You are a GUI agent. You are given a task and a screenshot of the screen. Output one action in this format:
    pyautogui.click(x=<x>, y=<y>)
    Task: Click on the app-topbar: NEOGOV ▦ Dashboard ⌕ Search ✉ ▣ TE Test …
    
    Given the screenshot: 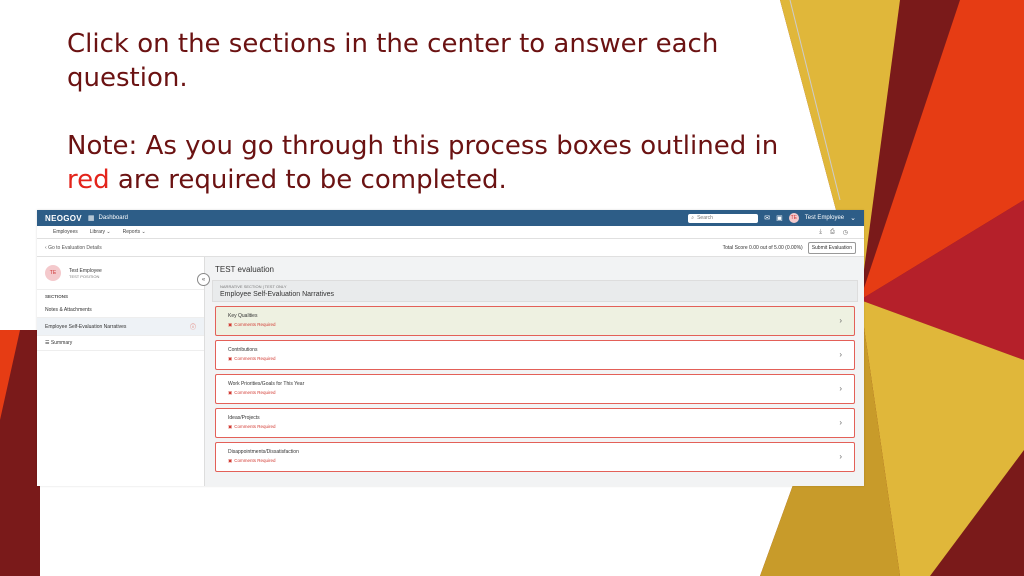 What is the action you would take?
    pyautogui.click(x=450, y=218)
    